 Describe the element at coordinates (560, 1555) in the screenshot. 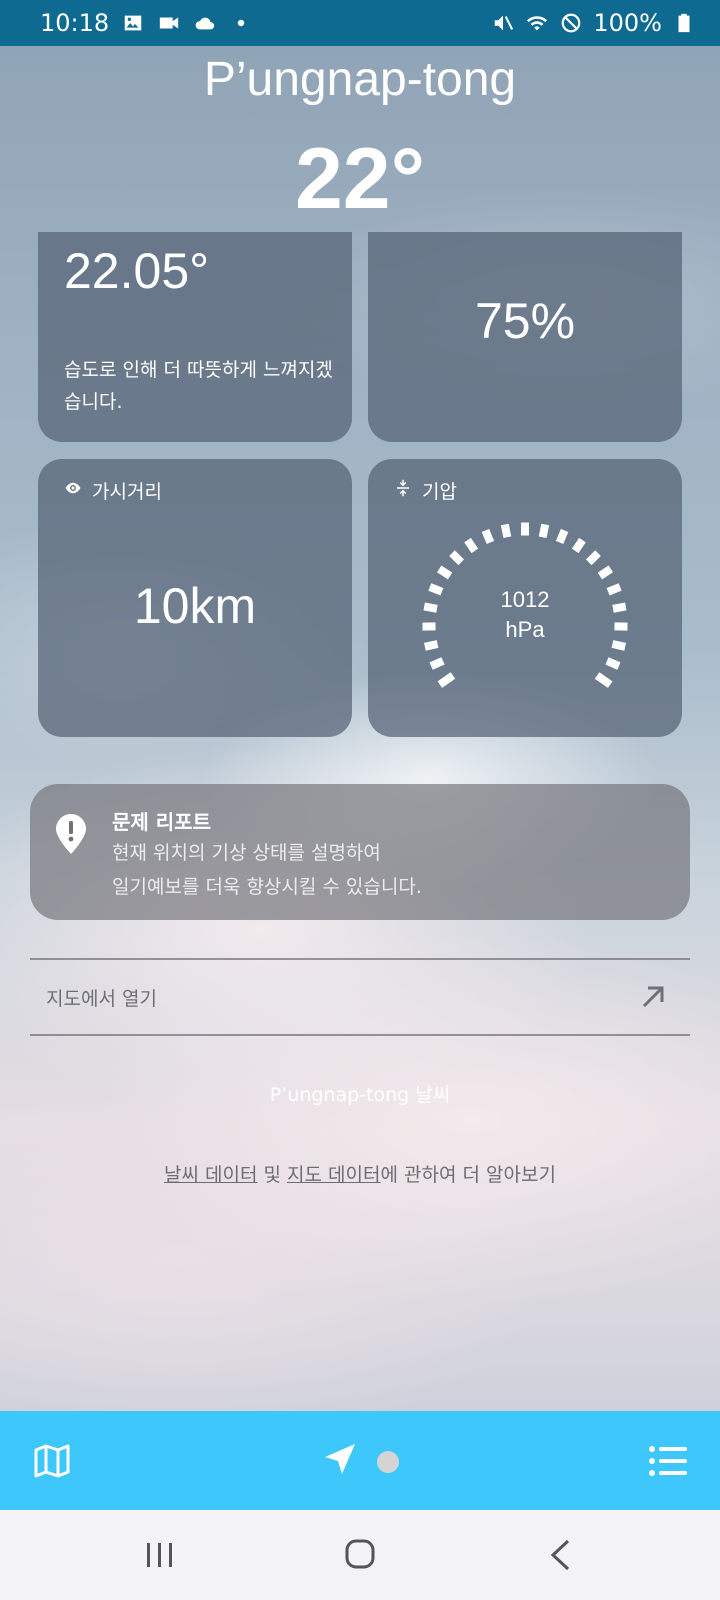

I see `back-icon` at that location.